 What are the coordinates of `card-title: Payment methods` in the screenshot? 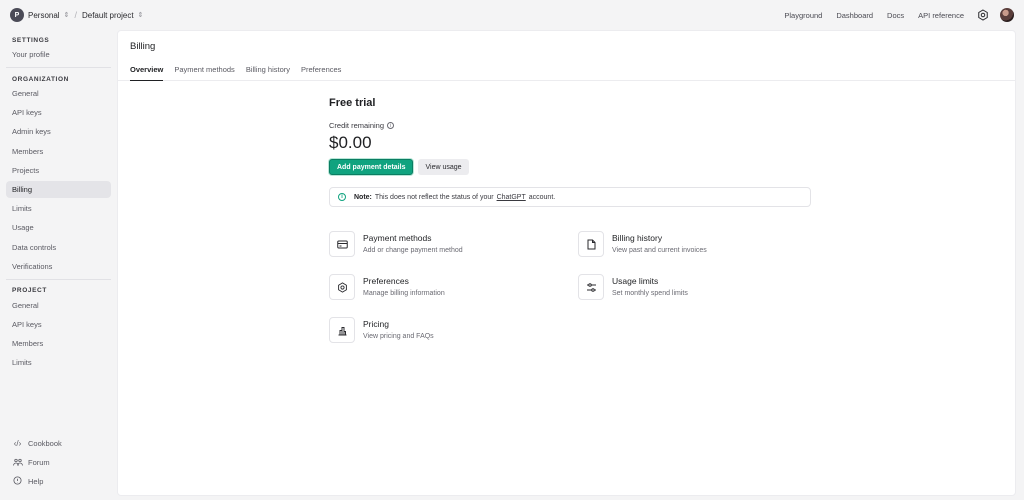 It's located at (397, 238).